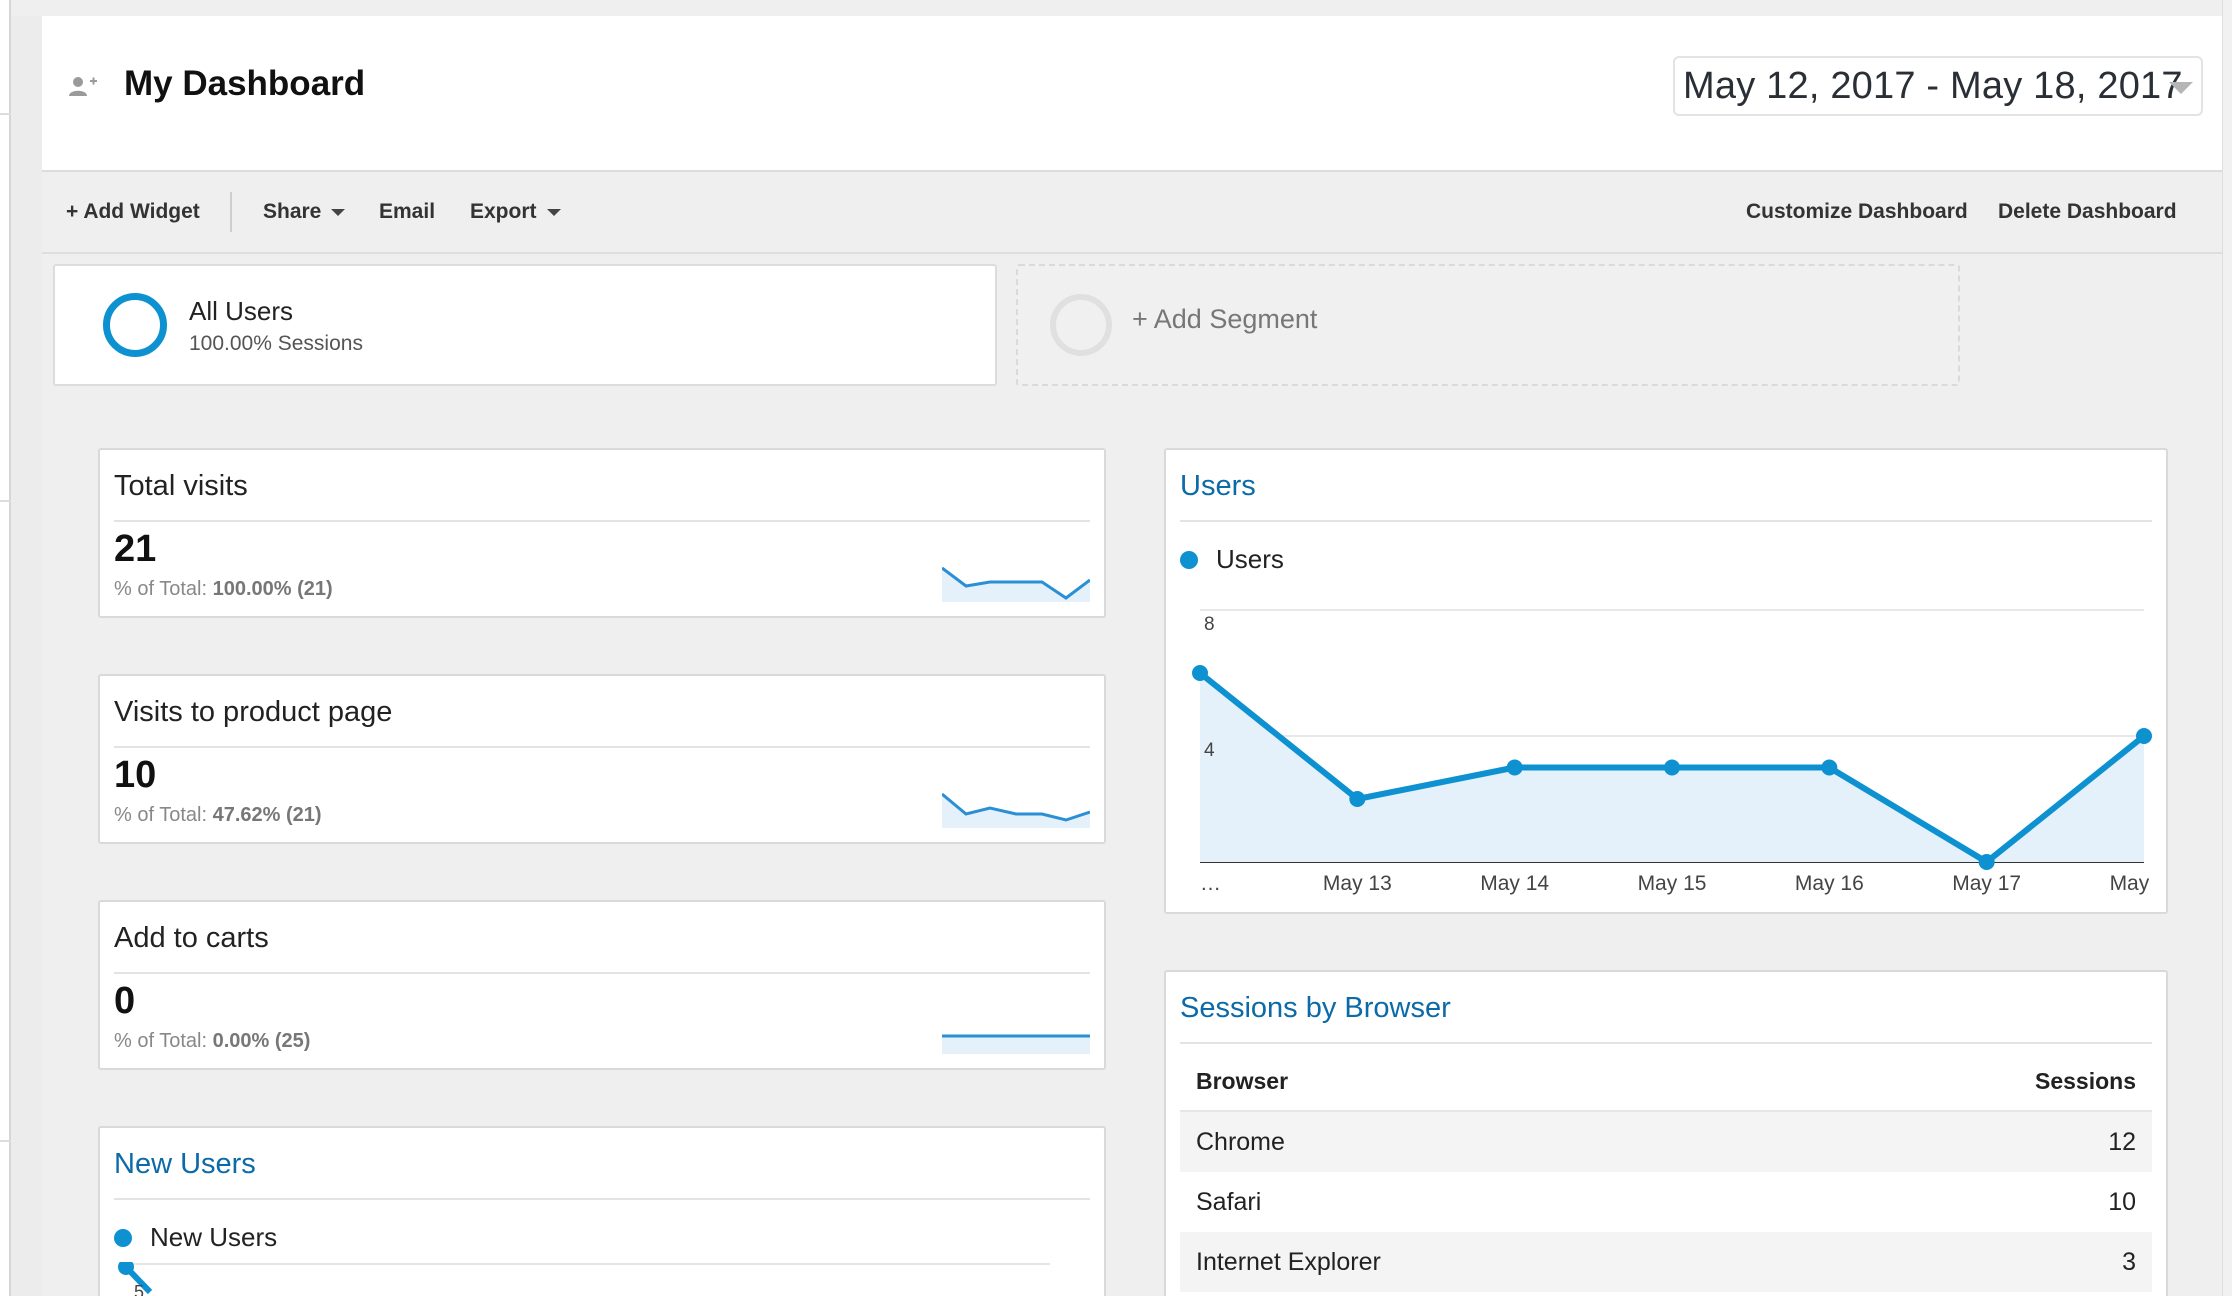 This screenshot has width=2232, height=1296. I want to click on date-range-picker: May 12, 2017 - May 18, 2017, so click(1938, 86).